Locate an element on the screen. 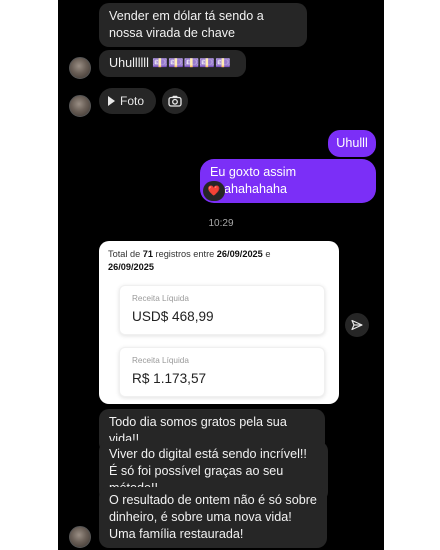 The image size is (440, 550). reaction-badge: ❤️ is located at coordinates (214, 191).